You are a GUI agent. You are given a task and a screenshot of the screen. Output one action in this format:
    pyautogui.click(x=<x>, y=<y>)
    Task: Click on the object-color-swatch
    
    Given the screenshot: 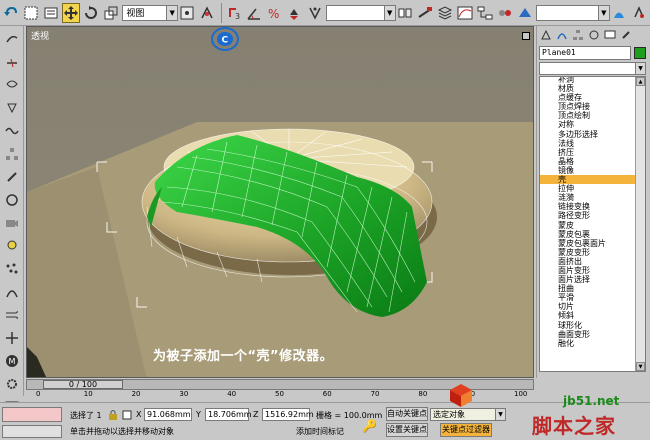 What is the action you would take?
    pyautogui.click(x=640, y=53)
    